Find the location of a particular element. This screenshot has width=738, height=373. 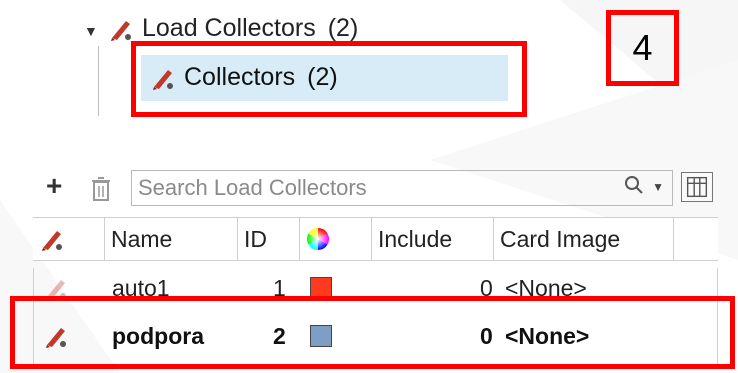

tree-item-count: (2) is located at coordinates (343, 28).